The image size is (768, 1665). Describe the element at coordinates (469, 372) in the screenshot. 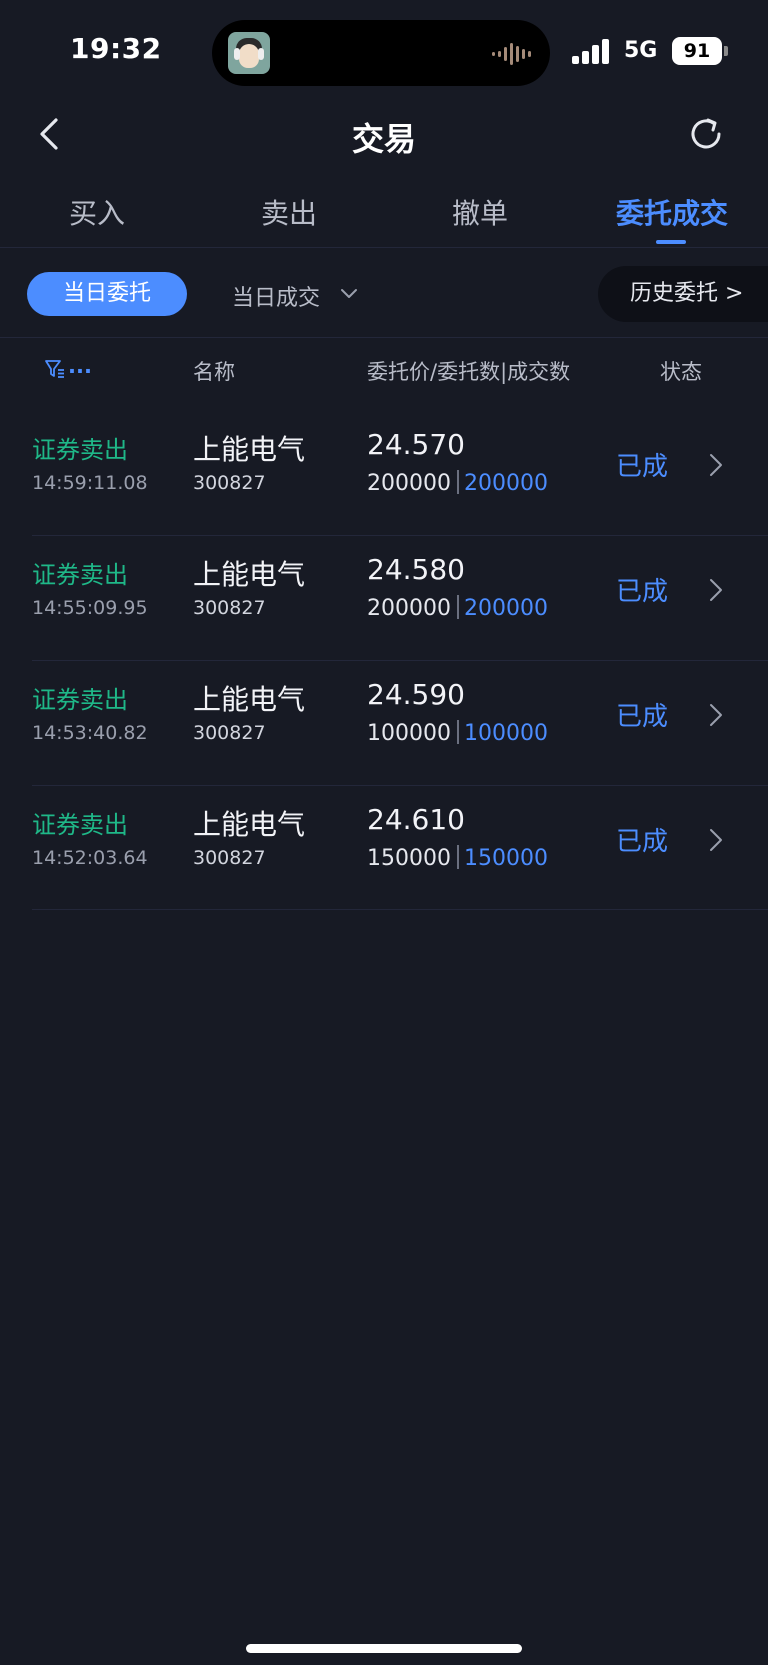

I see `header-price-qty: 委托价/委托数|成交数` at that location.